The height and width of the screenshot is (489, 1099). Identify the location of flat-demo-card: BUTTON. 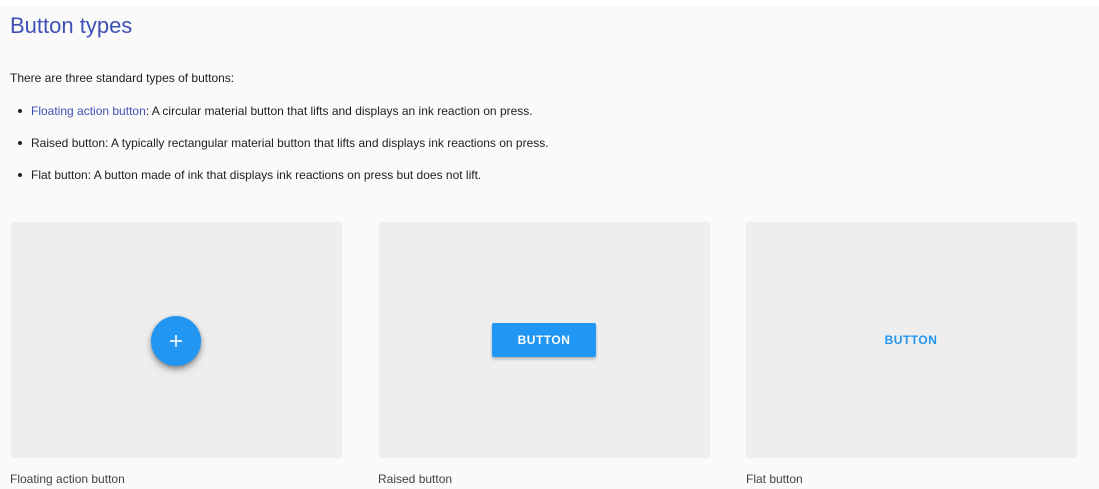
(911, 340).